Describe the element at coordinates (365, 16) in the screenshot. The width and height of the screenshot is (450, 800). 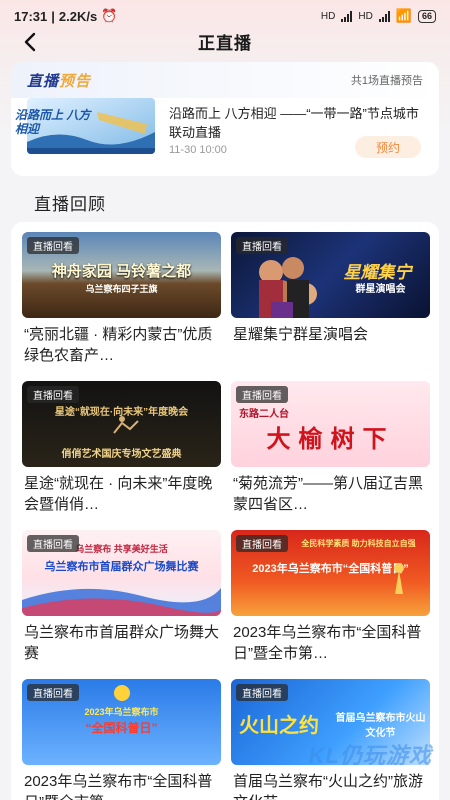
I see `hd-label-2: HD` at that location.